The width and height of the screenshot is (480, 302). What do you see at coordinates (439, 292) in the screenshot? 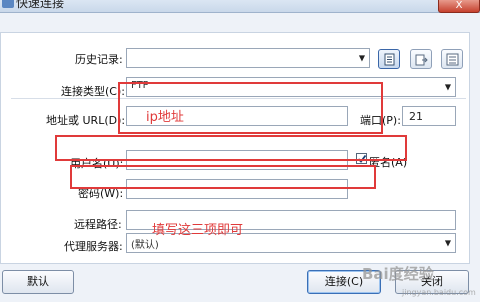
I see `watermark-url: jingyan.baidu.com` at bounding box center [439, 292].